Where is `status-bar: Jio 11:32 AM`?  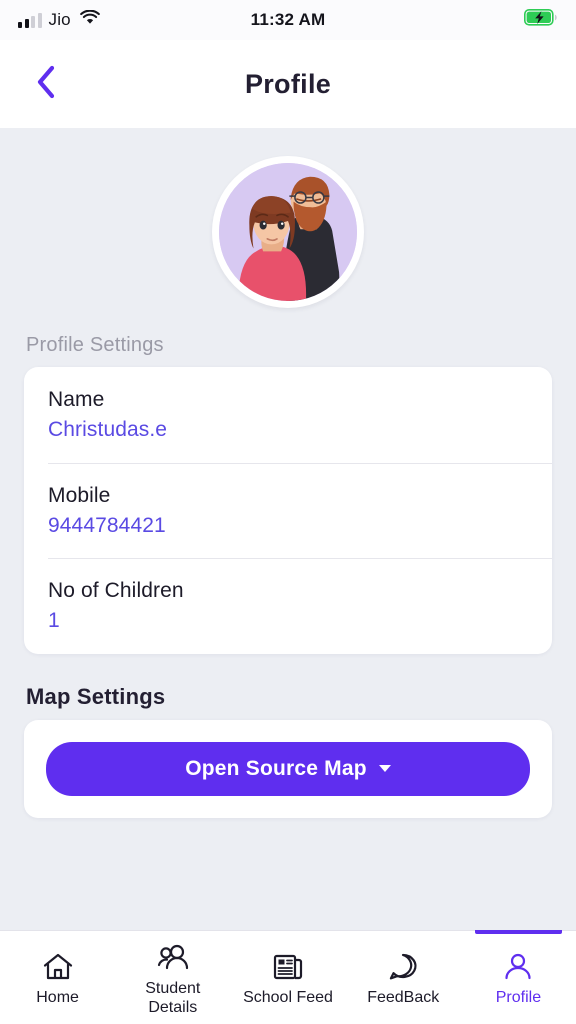 status-bar: Jio 11:32 AM is located at coordinates (288, 20).